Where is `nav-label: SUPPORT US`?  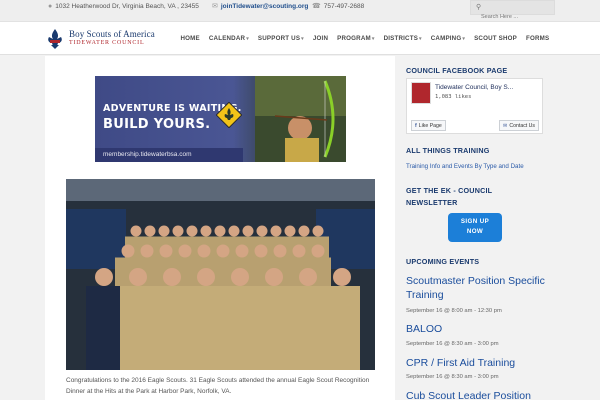 nav-label: SUPPORT US is located at coordinates (279, 38).